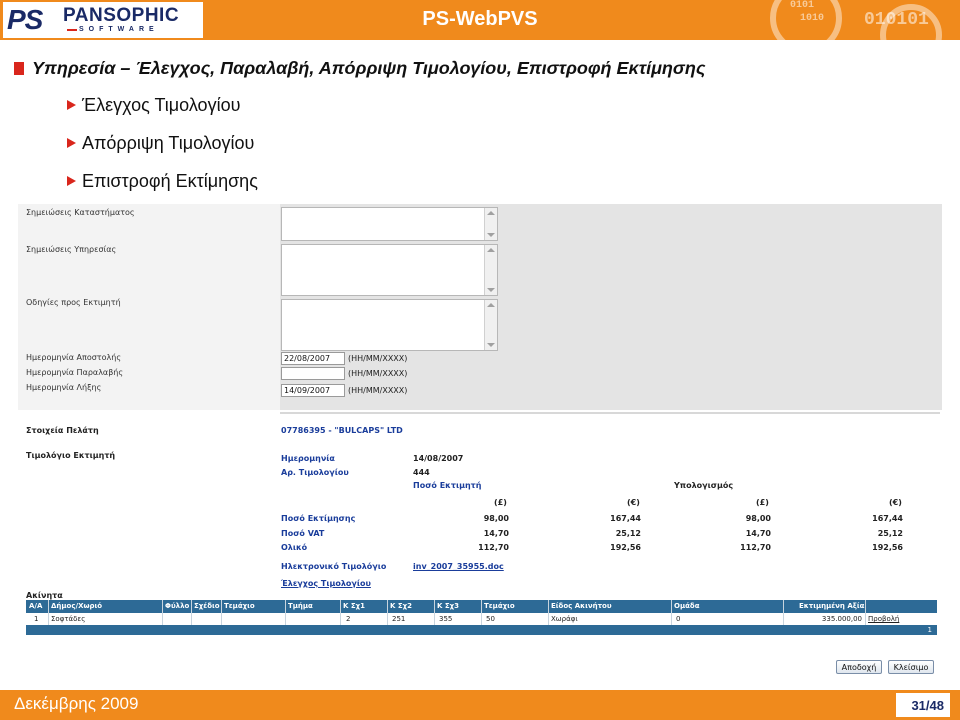 Image resolution: width=960 pixels, height=720 pixels. What do you see at coordinates (19, 68) in the screenshot?
I see `red-square-bullet-icon` at bounding box center [19, 68].